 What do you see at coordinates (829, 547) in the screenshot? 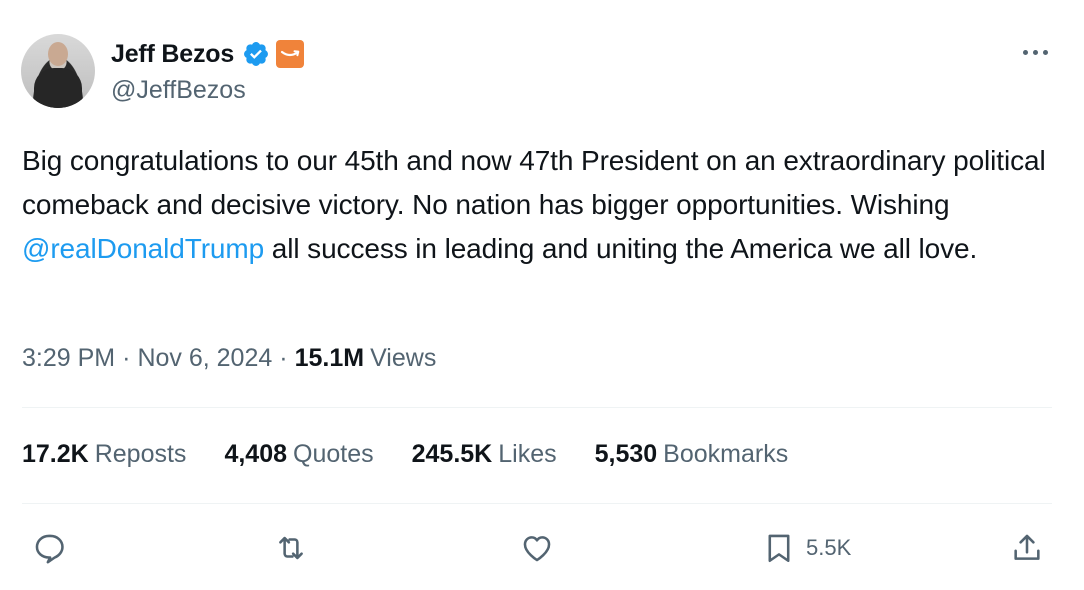
I see `bookmark-count: 5.5K` at bounding box center [829, 547].